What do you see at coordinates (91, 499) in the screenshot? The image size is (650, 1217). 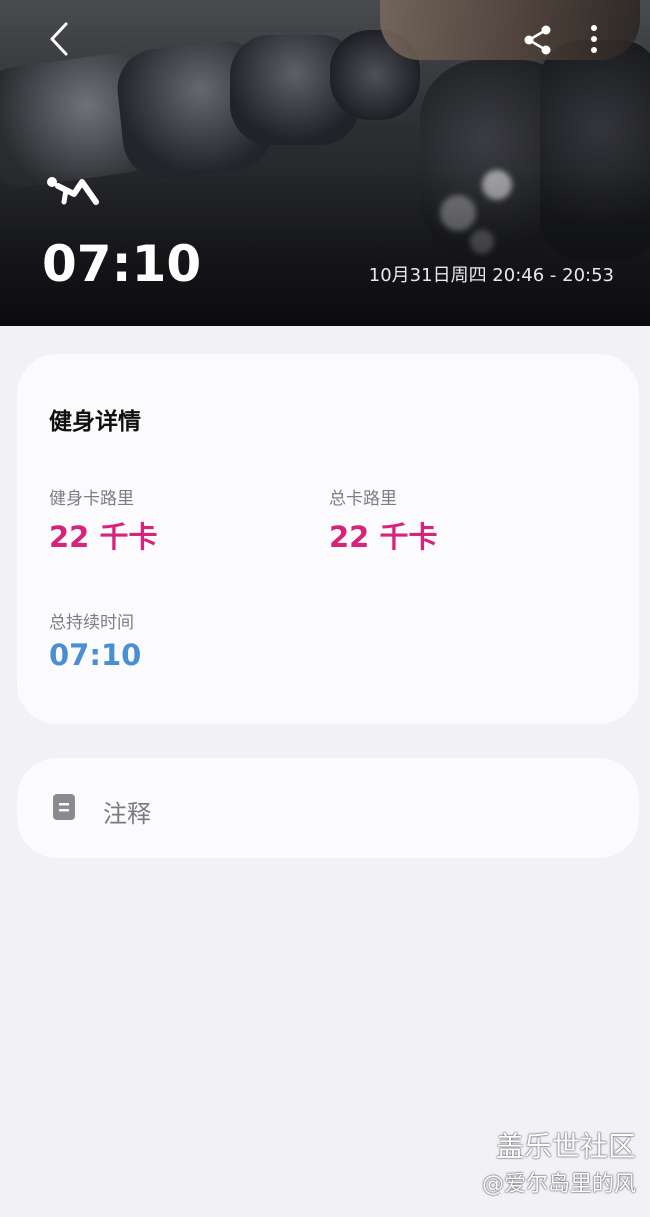 I see `workout-calories-label: 健身卡路里` at bounding box center [91, 499].